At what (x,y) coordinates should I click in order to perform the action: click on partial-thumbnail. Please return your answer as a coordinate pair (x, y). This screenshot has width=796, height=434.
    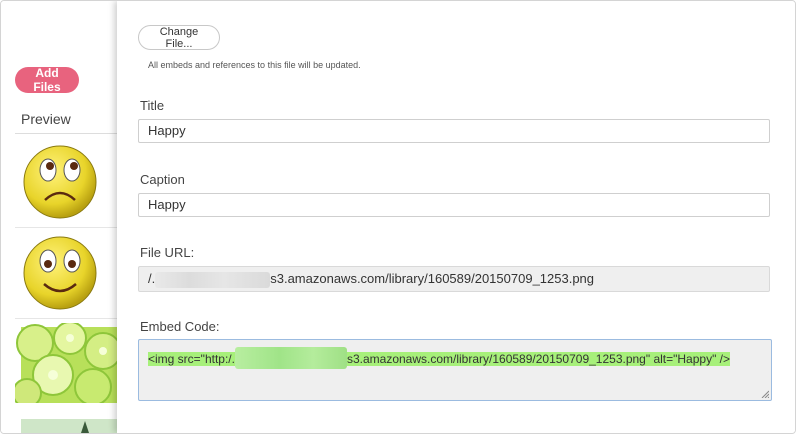
    Looking at the image, I should click on (67, 424).